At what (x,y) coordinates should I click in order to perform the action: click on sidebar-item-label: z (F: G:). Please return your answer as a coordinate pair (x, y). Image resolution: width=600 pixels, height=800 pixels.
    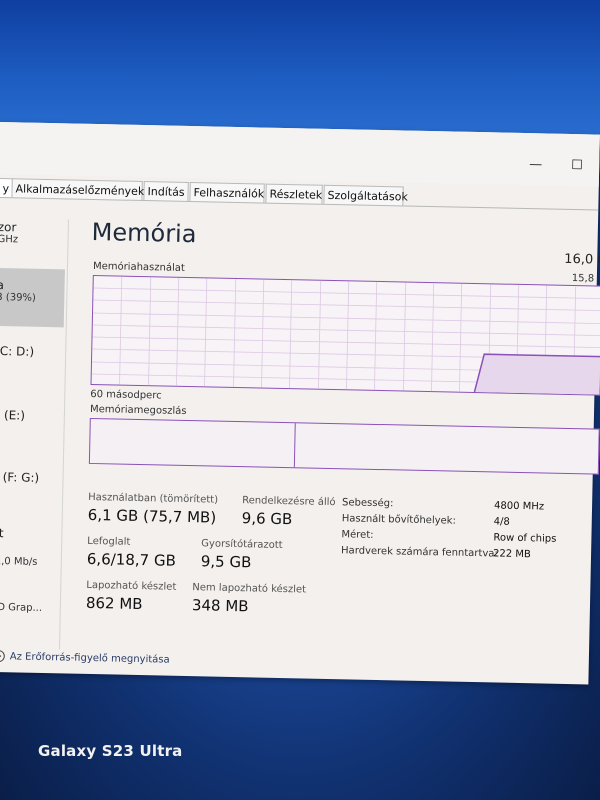
    Looking at the image, I should click on (20, 477).